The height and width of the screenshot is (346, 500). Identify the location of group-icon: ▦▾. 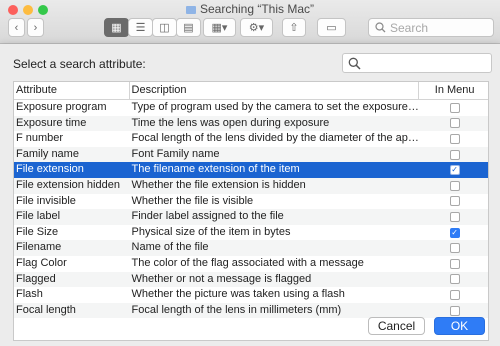
(219, 28).